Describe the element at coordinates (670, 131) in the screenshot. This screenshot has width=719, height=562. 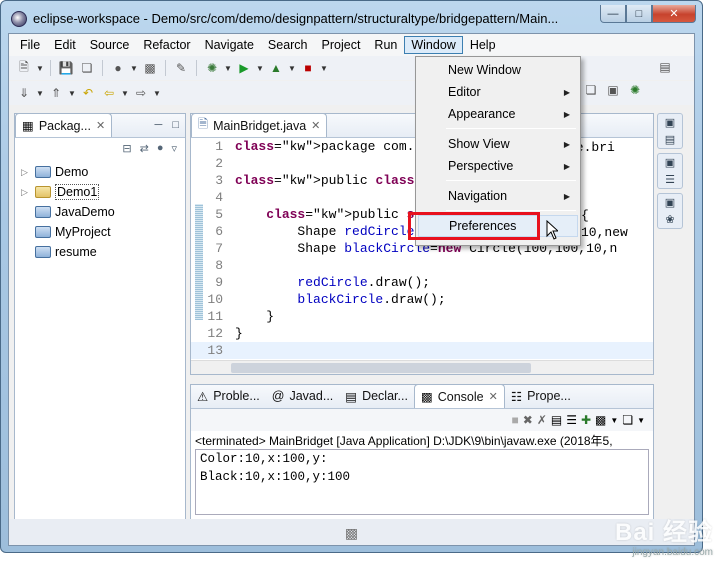
I see `trim-group: ▣ ▤` at that location.